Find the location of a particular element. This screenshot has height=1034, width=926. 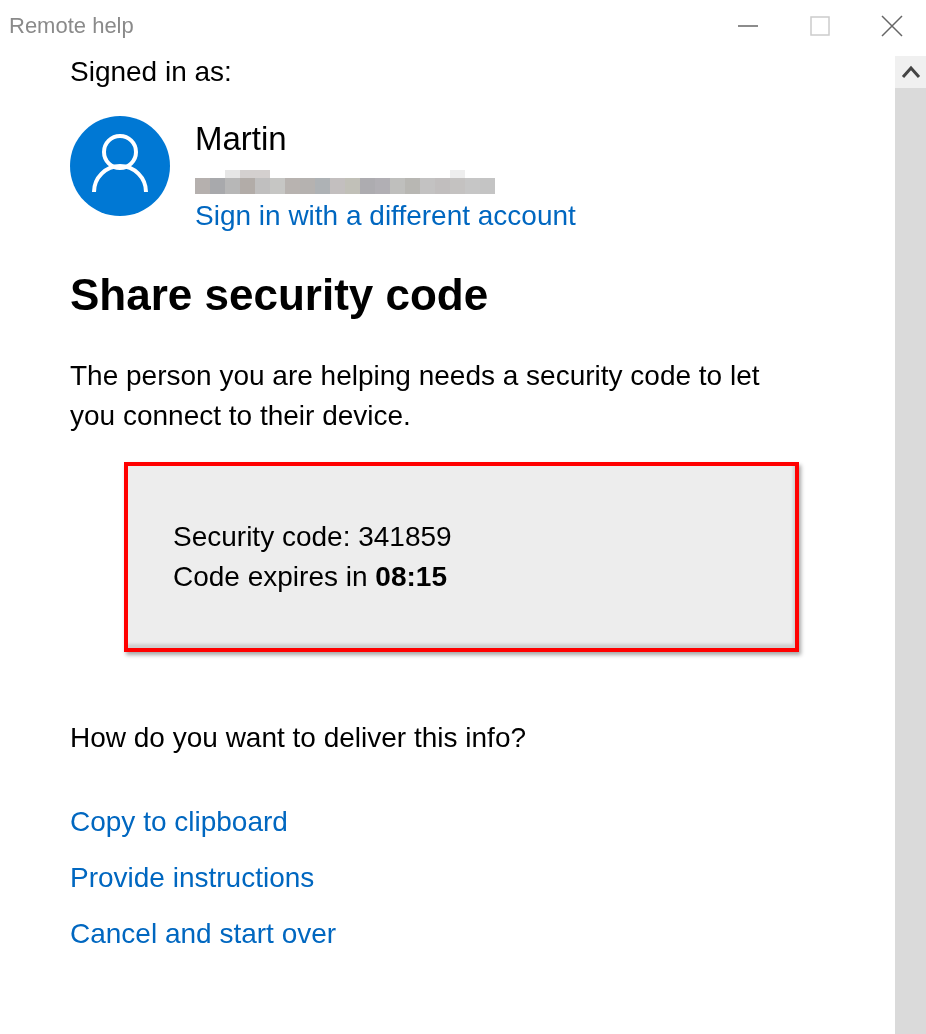

signed-in-label: Signed in as: is located at coordinates (151, 72).